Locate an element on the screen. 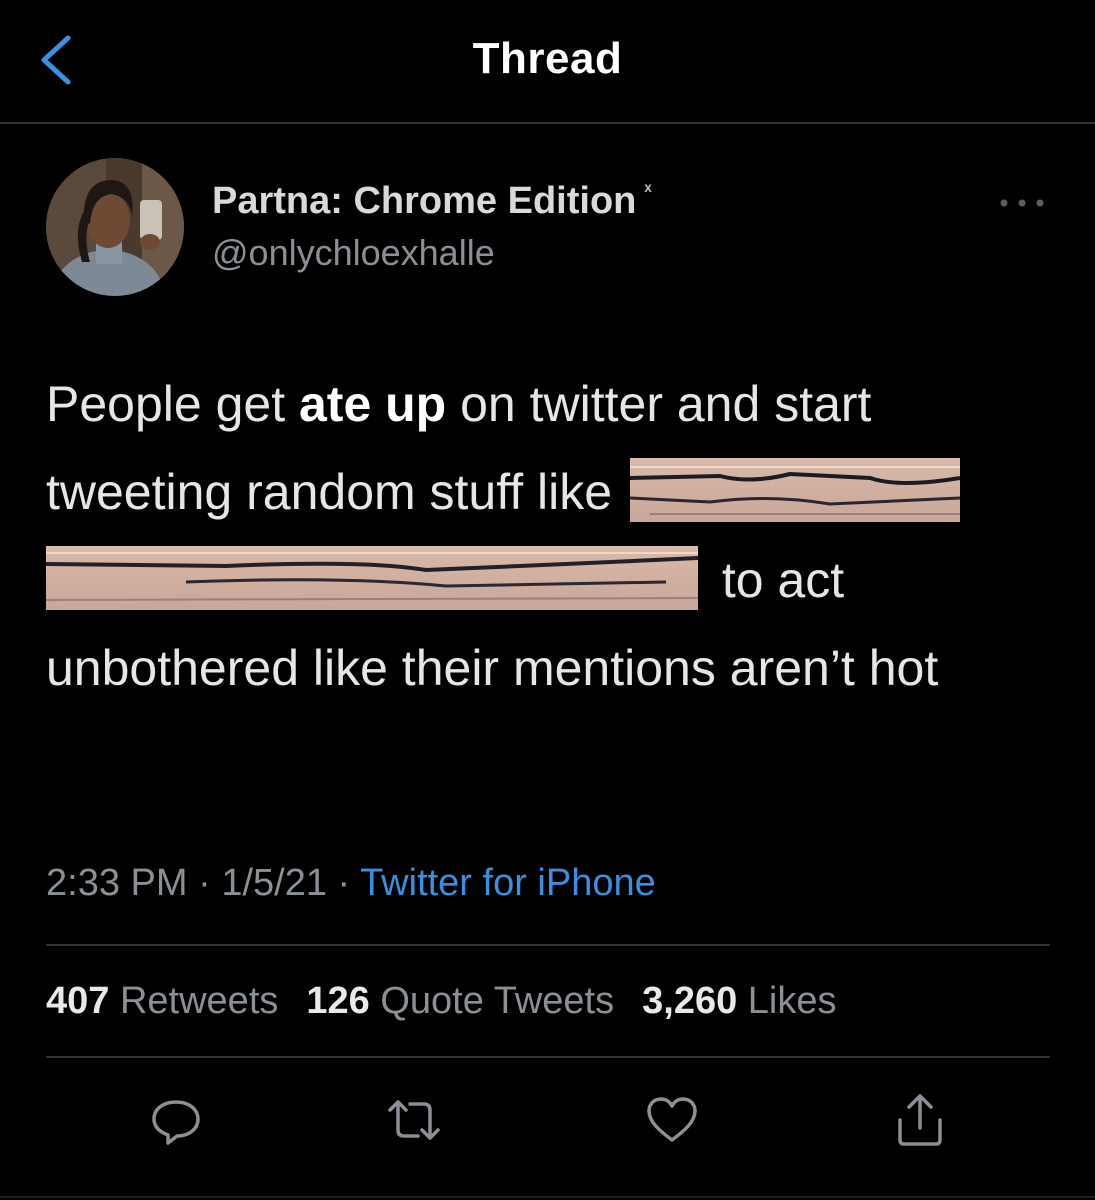 The width and height of the screenshot is (1095, 1200). like-button is located at coordinates (672, 1120).